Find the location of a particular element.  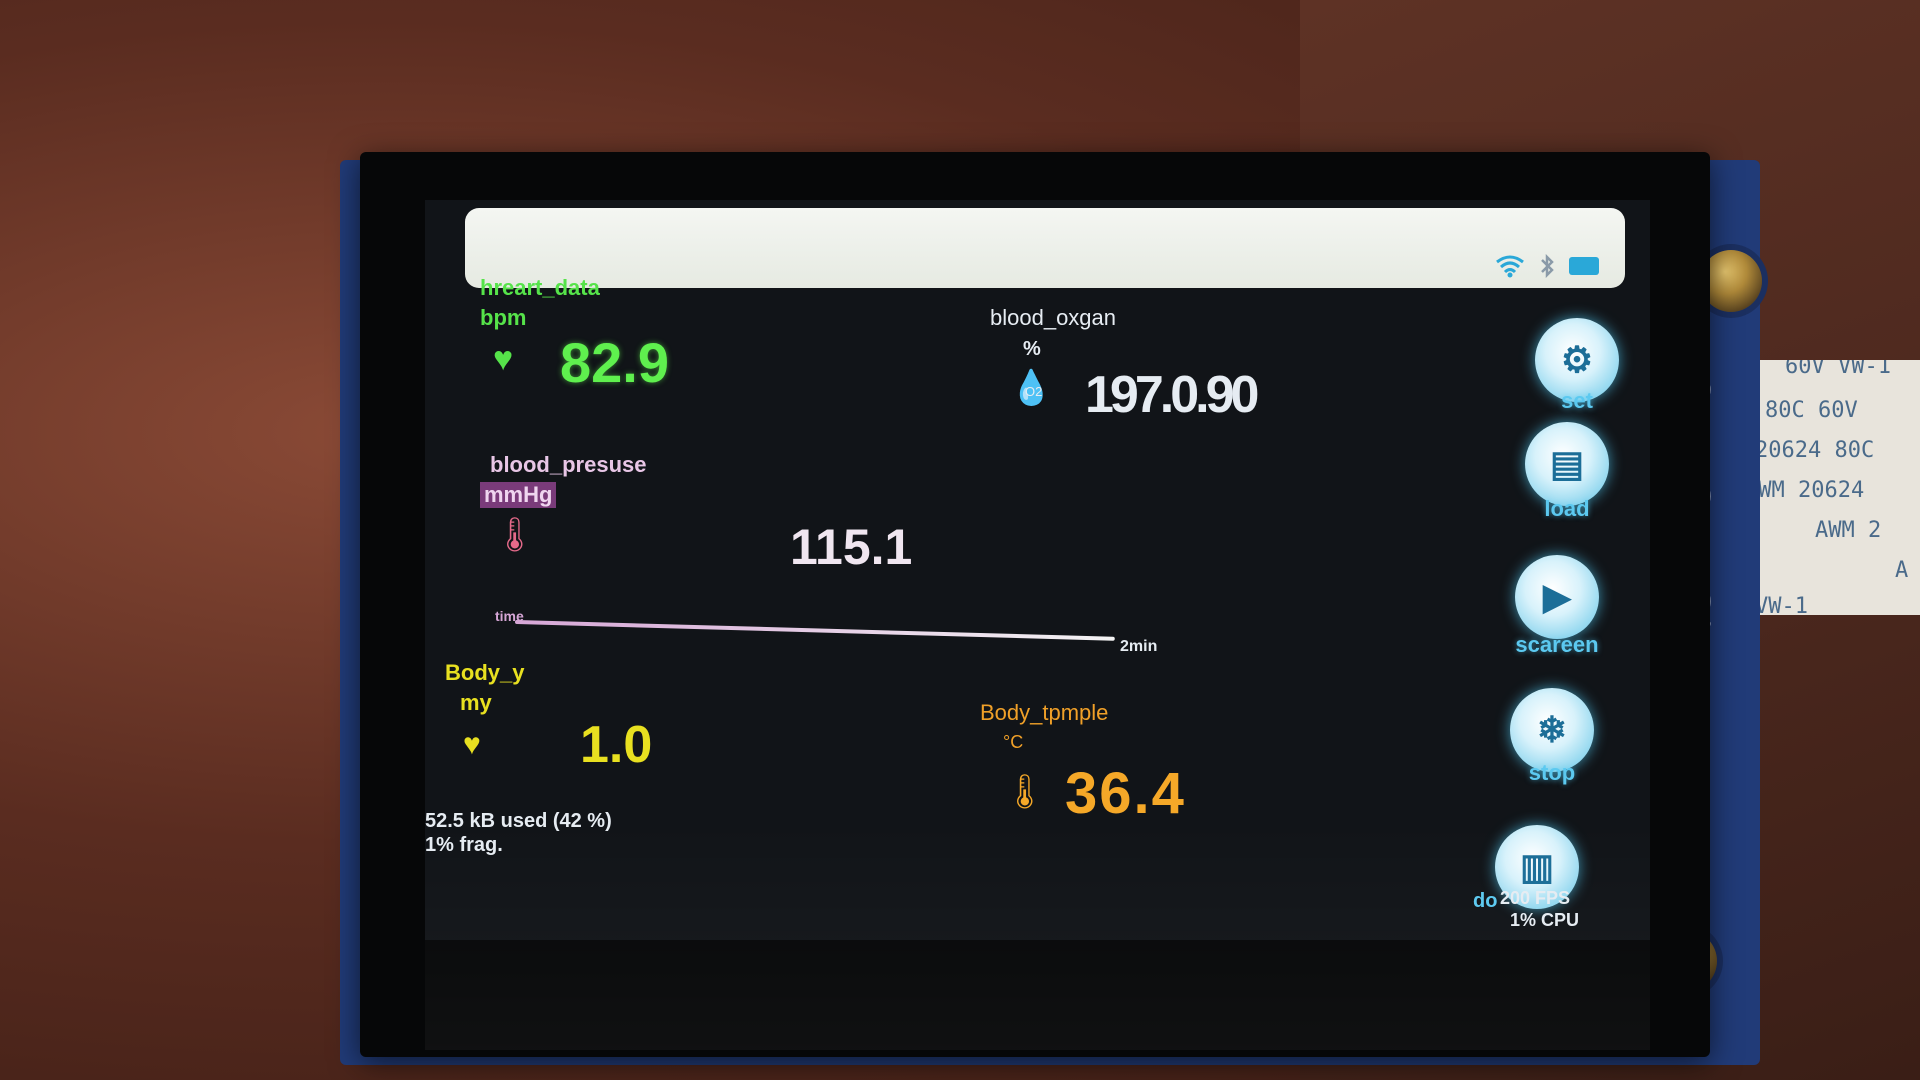

ribbon-text: 60V VW-1 is located at coordinates (1838, 369).